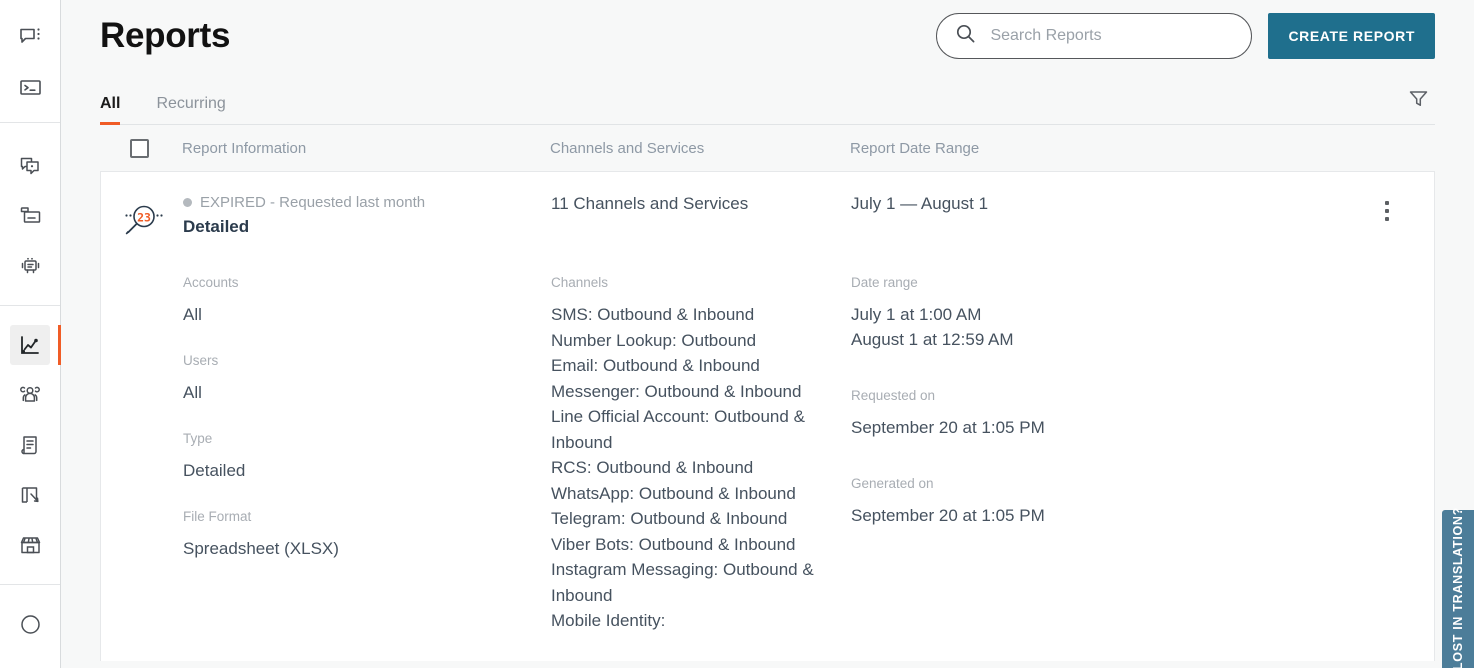  I want to click on select-all-checkbox, so click(139, 148).